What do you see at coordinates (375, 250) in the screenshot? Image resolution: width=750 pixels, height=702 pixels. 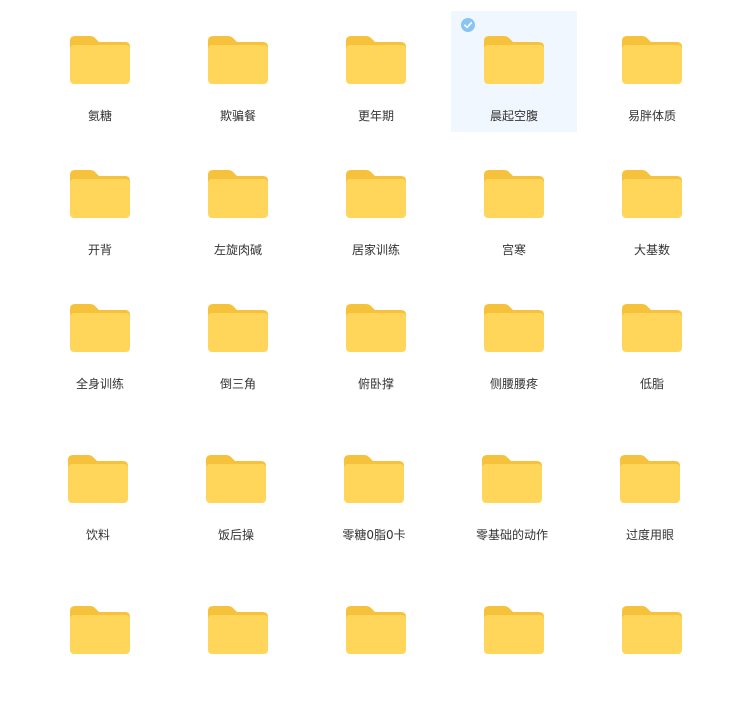 I see `folder-label: 居家训练` at bounding box center [375, 250].